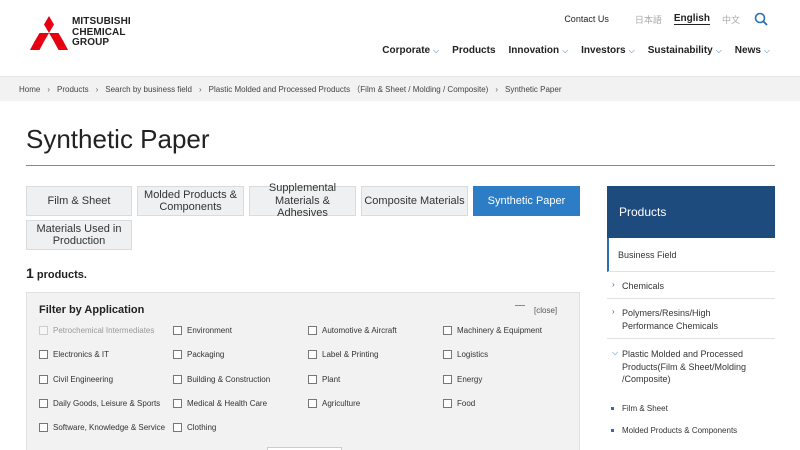  I want to click on nav-innovation: Innovation ⌵, so click(539, 50).